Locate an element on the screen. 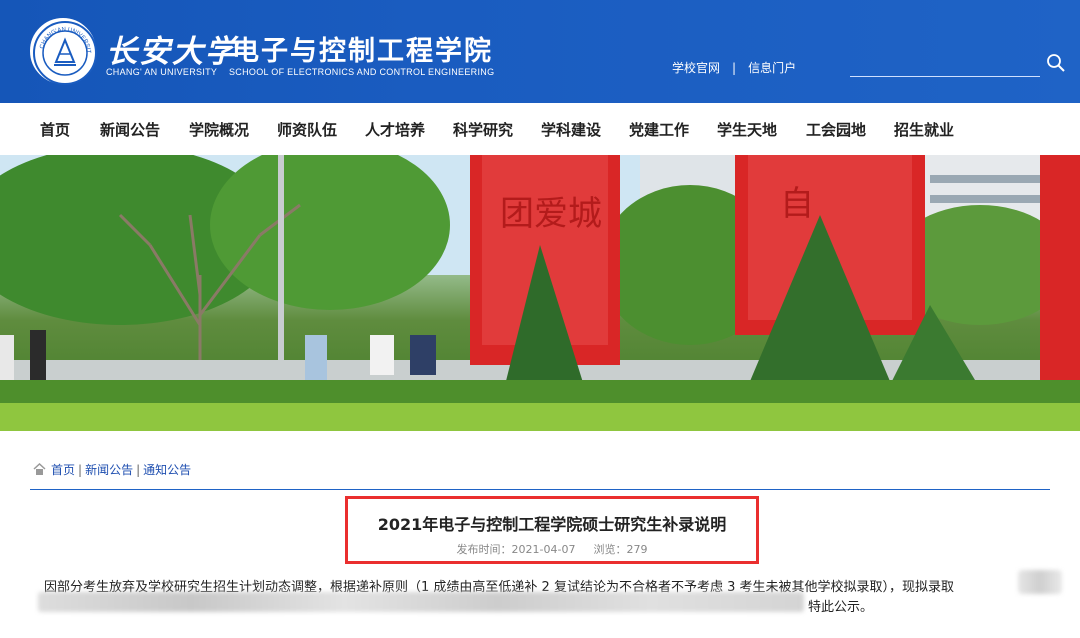 The width and height of the screenshot is (1080, 638). publish-date: 发布时间：2021-04-07 is located at coordinates (516, 549).